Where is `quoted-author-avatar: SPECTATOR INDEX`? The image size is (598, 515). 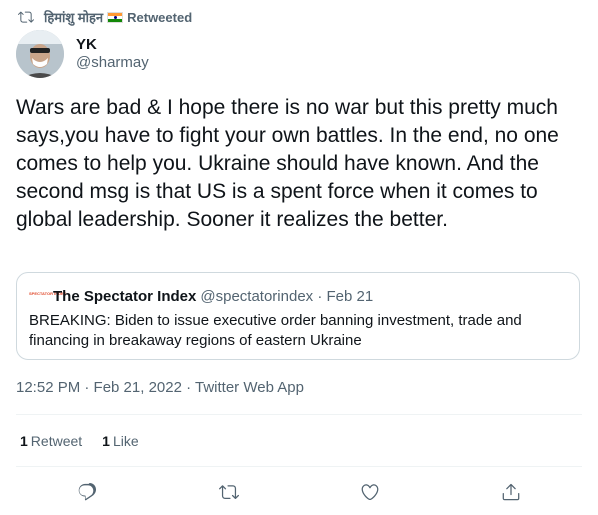
quoted-author-avatar: SPECTATOR INDEX is located at coordinates (47, 297).